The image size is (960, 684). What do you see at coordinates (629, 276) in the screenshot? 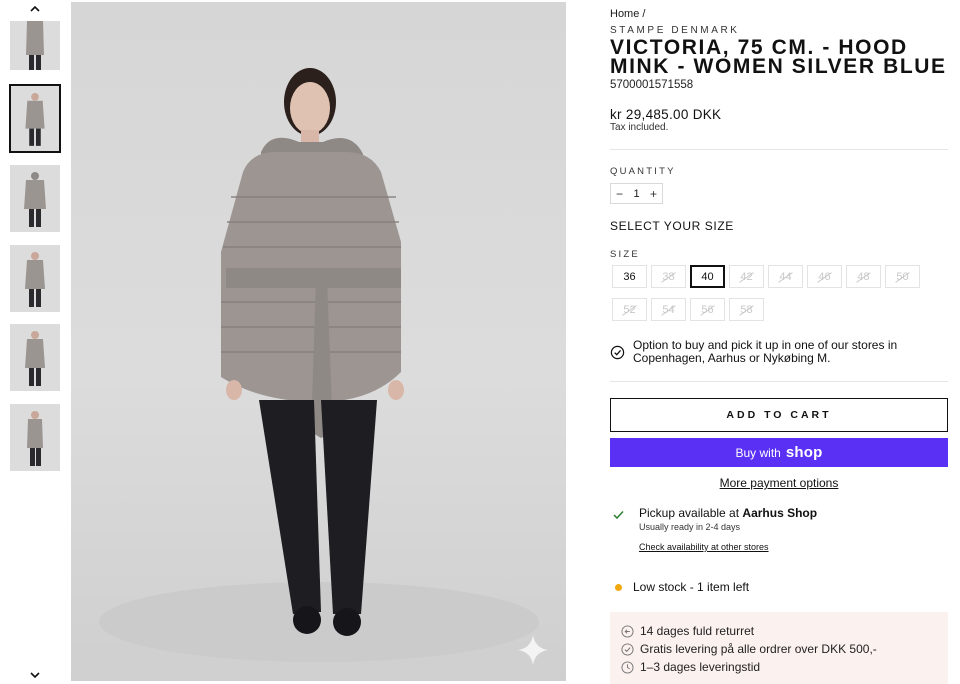
I see `size-option-36: 36` at bounding box center [629, 276].